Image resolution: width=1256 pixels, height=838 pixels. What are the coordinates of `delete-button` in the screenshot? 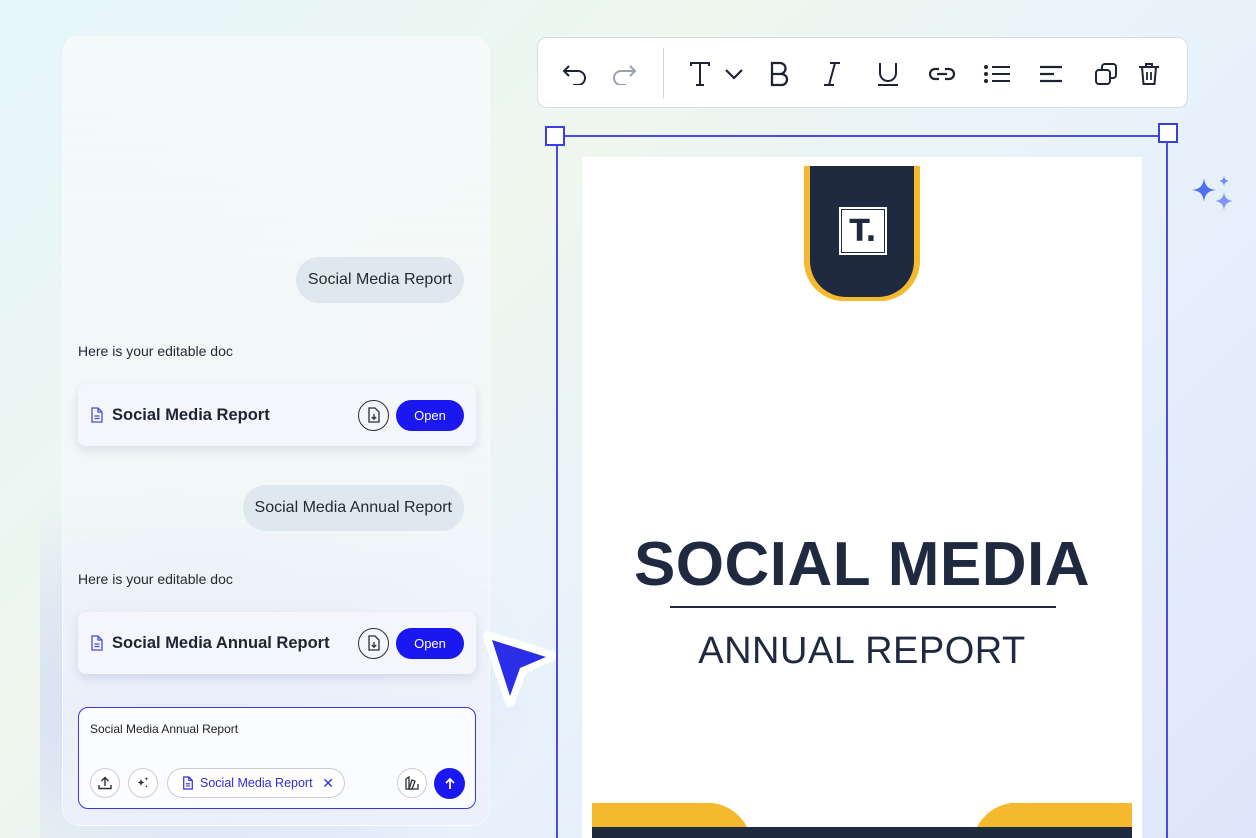 It's located at (1149, 74).